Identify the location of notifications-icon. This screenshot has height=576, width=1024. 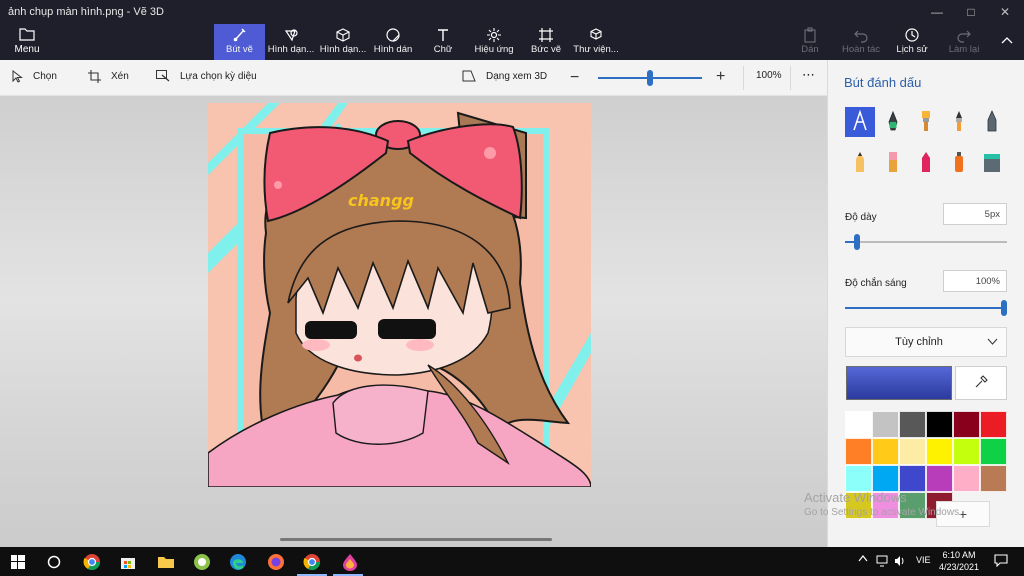
(1001, 561).